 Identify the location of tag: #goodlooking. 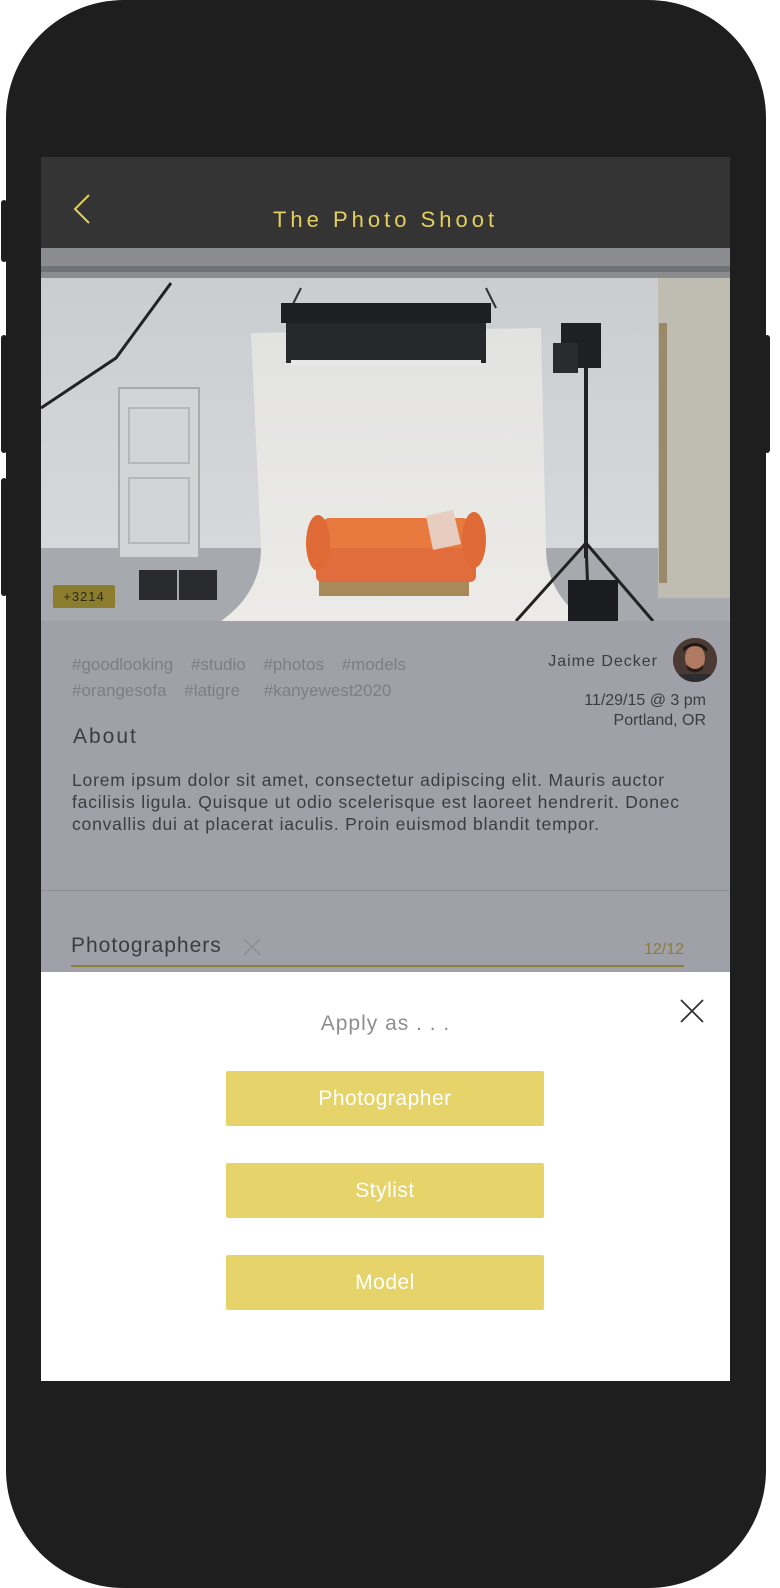
(122, 664).